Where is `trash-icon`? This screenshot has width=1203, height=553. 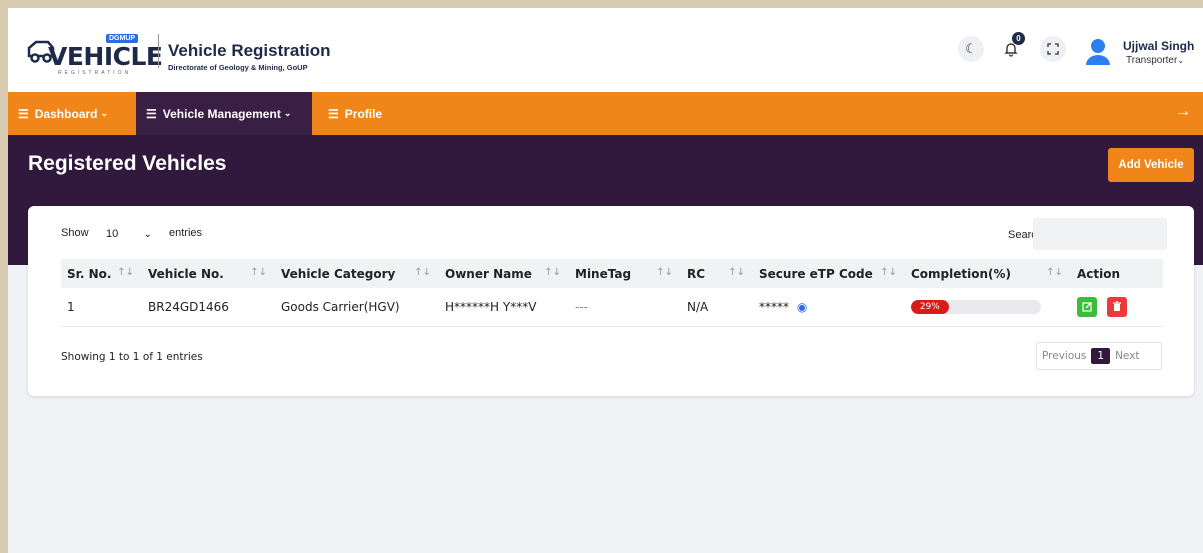
trash-icon is located at coordinates (1116, 306).